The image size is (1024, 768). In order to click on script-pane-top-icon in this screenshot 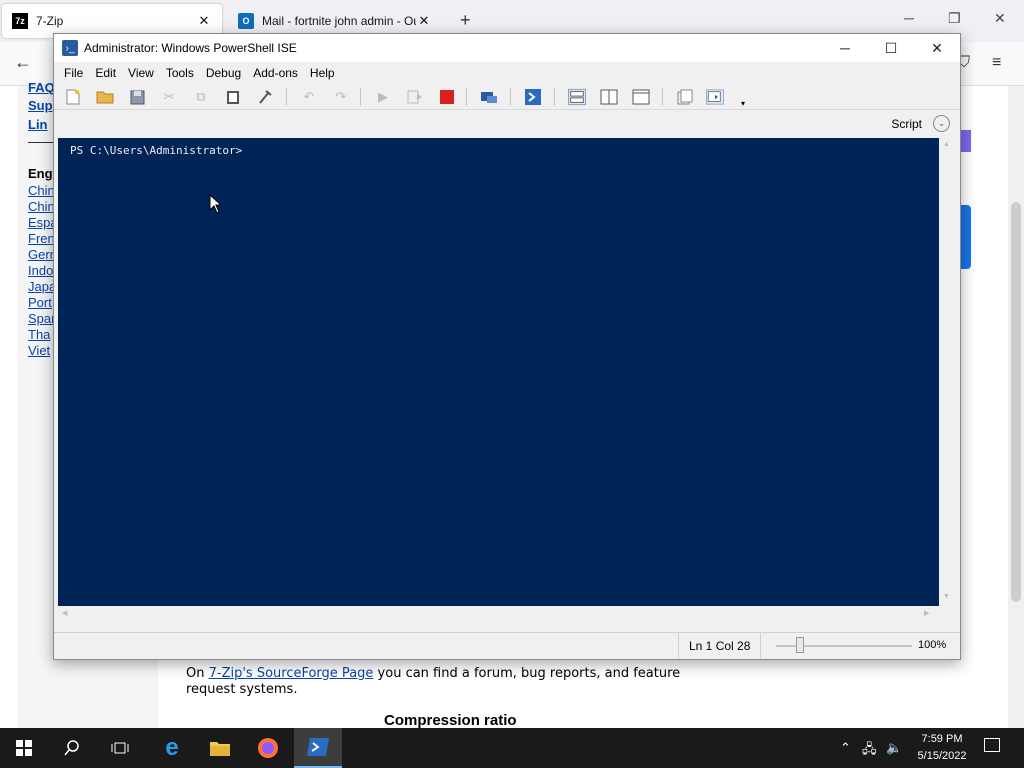, I will do `click(577, 97)`.